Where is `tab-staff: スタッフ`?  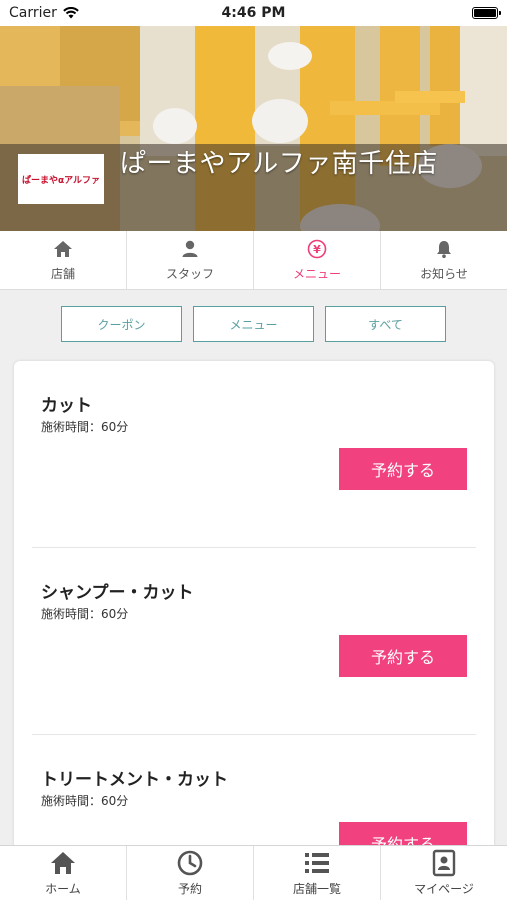
tab-staff: スタッフ is located at coordinates (190, 260).